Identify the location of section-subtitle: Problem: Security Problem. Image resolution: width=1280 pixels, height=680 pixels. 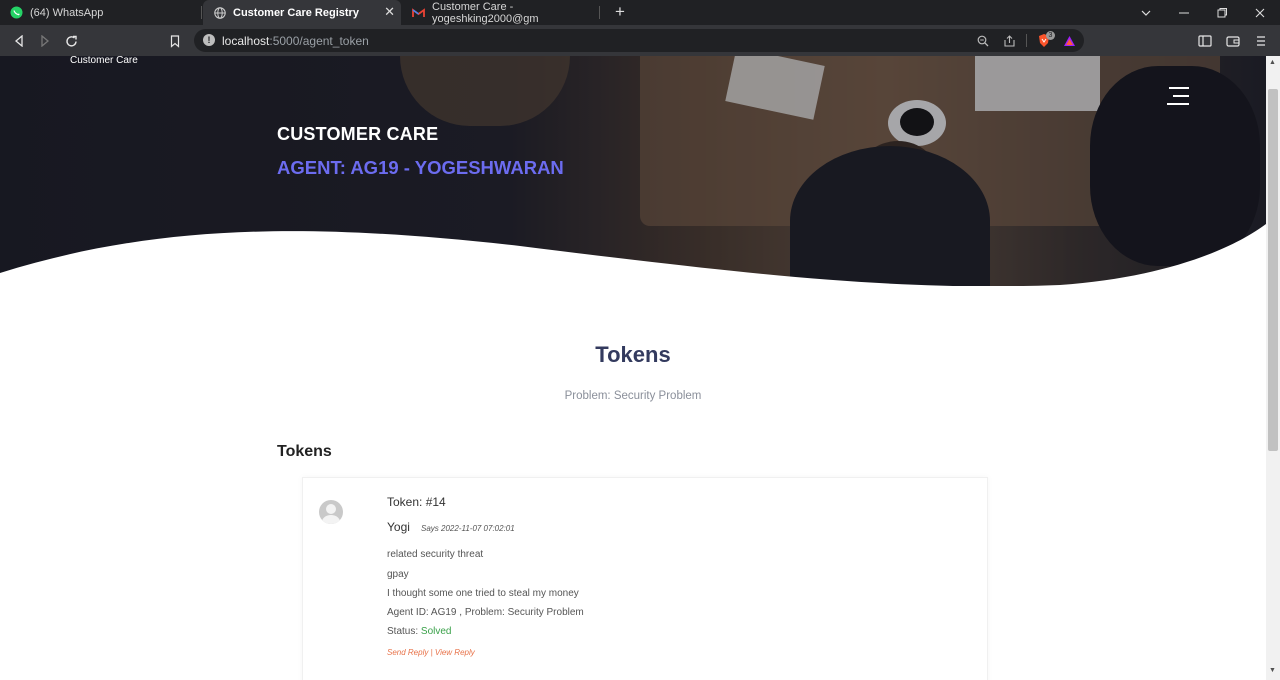
(633, 396).